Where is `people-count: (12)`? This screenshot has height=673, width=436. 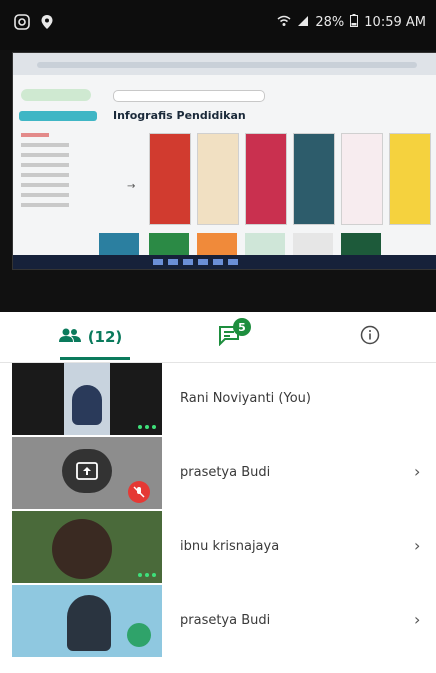 people-count: (12) is located at coordinates (105, 337).